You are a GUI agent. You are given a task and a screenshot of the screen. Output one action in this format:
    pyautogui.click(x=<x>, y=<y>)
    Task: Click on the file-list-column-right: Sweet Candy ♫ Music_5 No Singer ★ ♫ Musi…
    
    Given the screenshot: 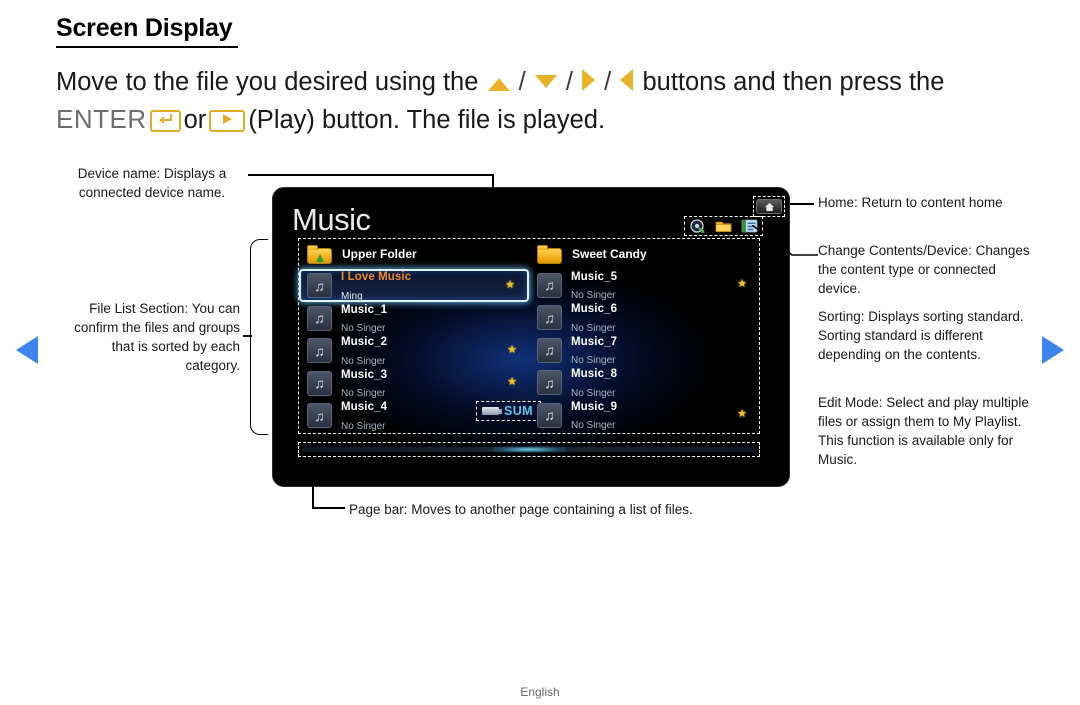 What is the action you would take?
    pyautogui.click(x=644, y=336)
    